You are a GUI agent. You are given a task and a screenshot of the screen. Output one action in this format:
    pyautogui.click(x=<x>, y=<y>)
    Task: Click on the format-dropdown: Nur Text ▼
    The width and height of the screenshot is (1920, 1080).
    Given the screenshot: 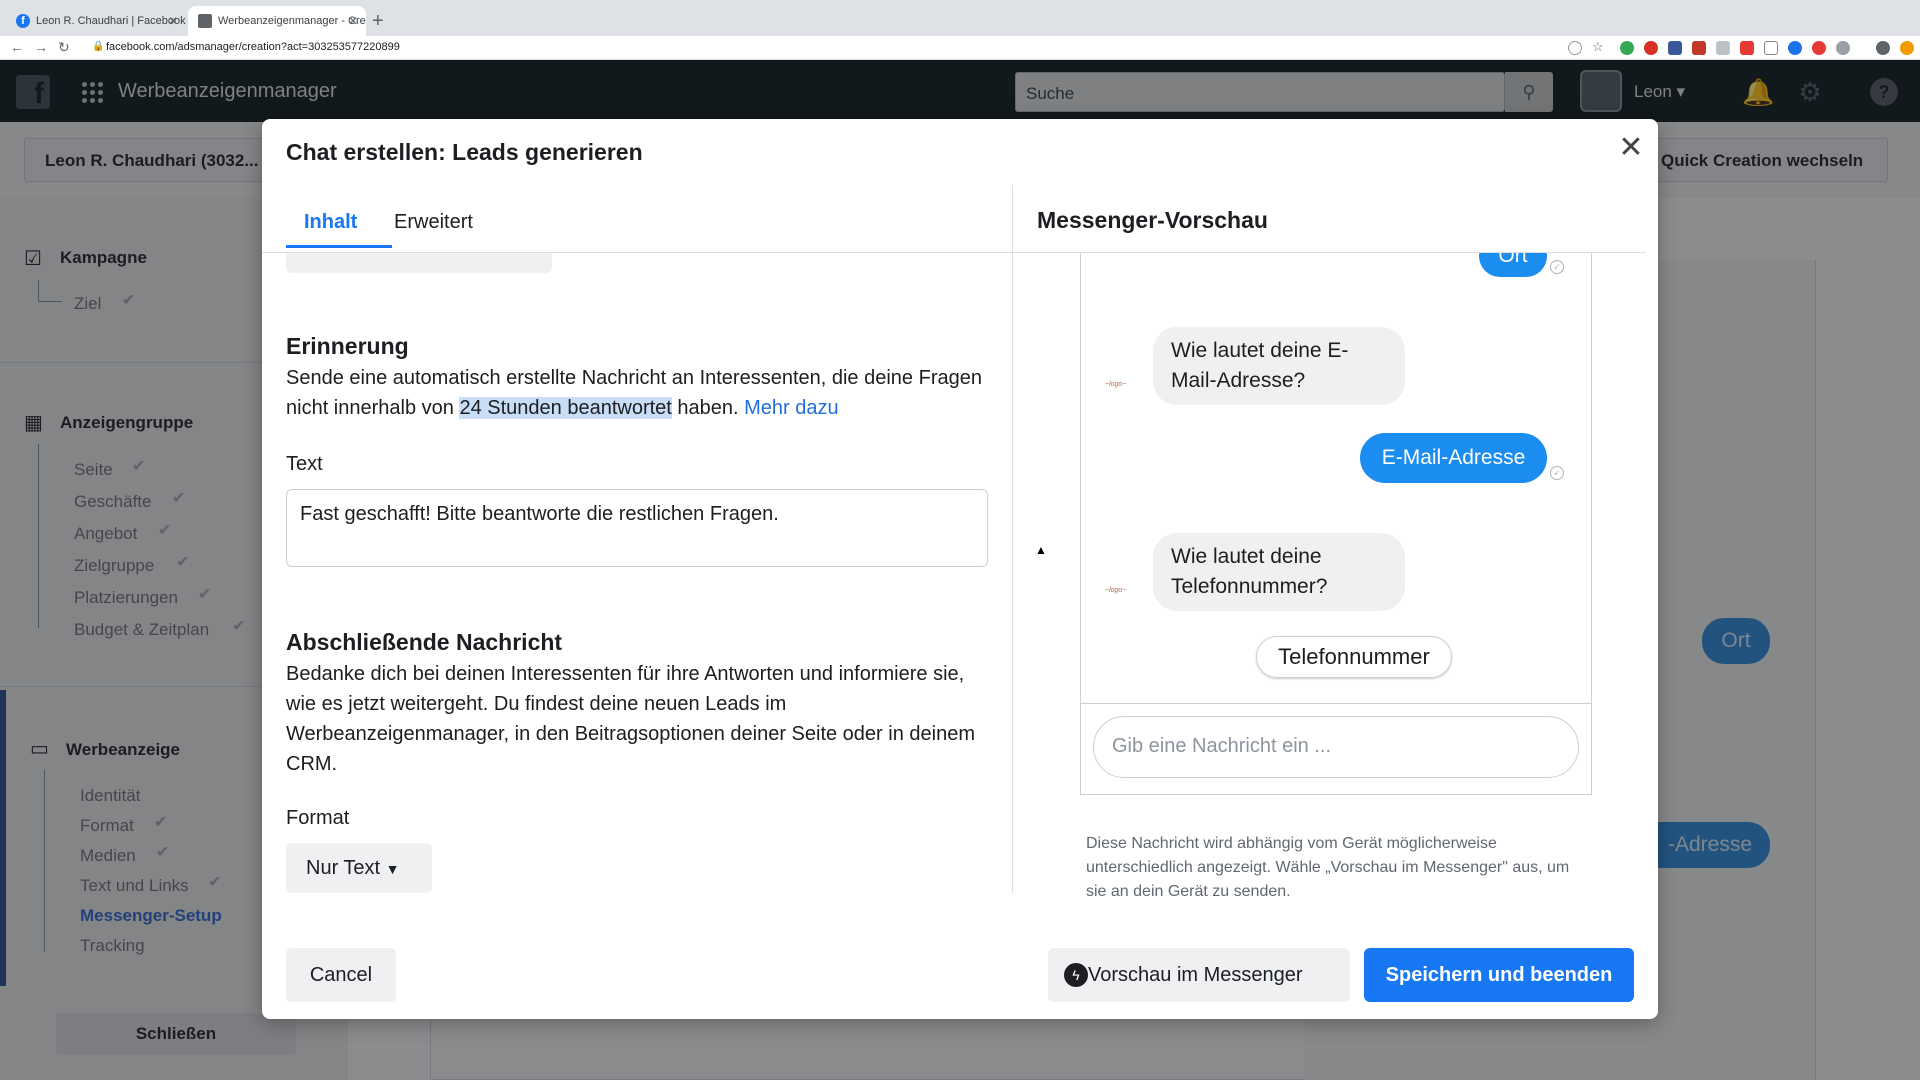 What is the action you would take?
    pyautogui.click(x=359, y=868)
    